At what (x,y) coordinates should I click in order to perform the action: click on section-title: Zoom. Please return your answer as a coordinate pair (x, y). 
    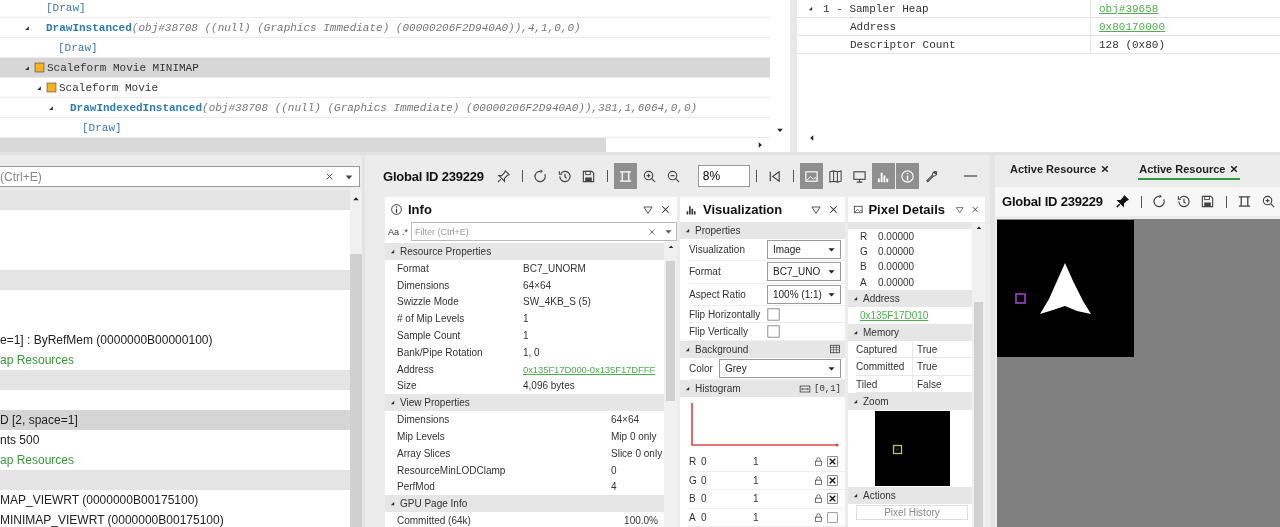
    Looking at the image, I should click on (876, 402).